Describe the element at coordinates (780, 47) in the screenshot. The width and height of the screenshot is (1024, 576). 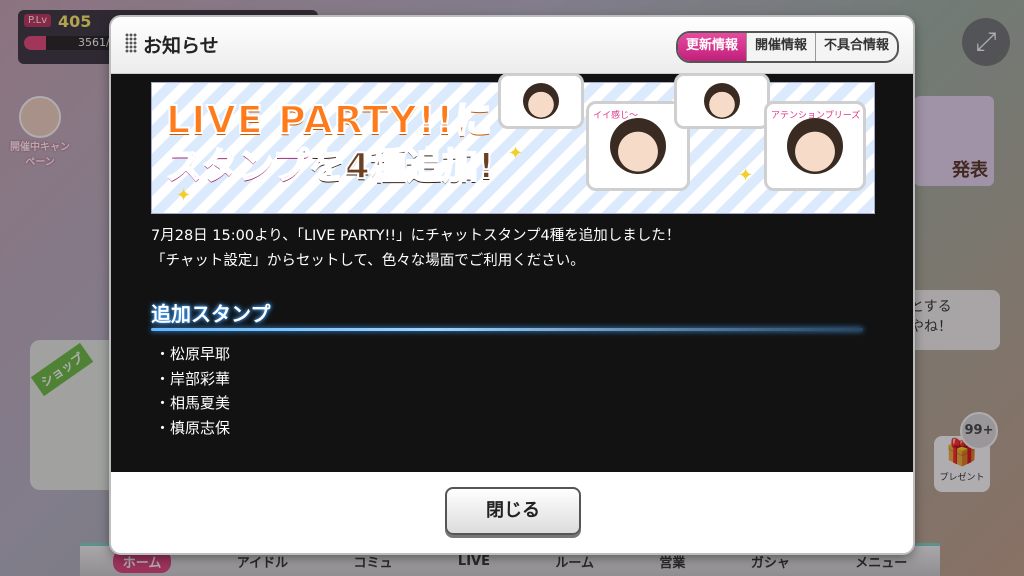
I see `tab-events: 開催情報` at that location.